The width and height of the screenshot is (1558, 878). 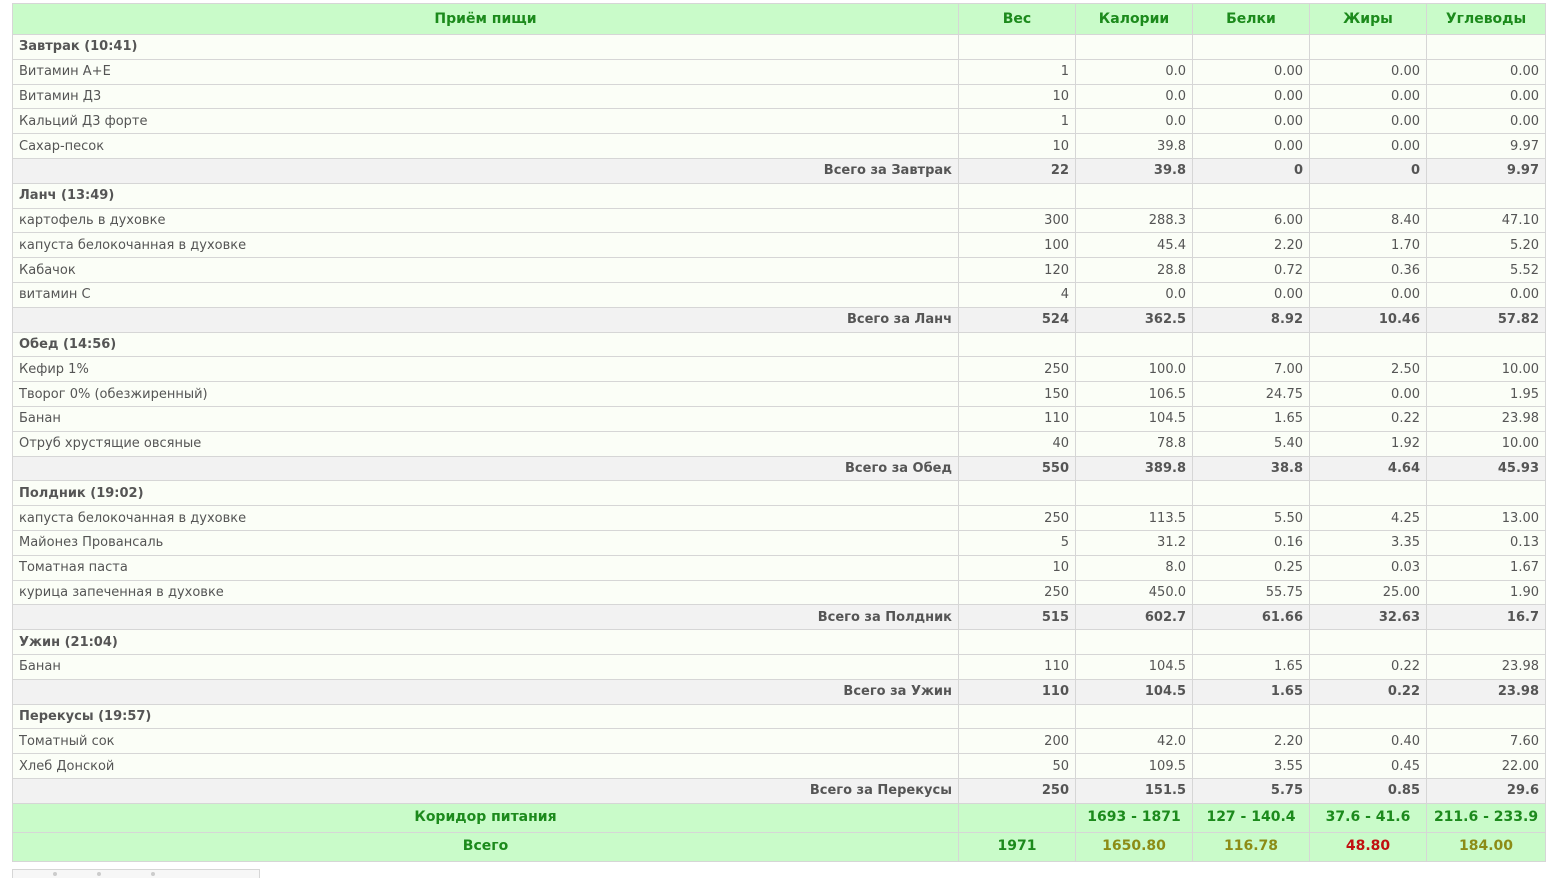 What do you see at coordinates (1017, 294) in the screenshot?
I see `food-weight: 4` at bounding box center [1017, 294].